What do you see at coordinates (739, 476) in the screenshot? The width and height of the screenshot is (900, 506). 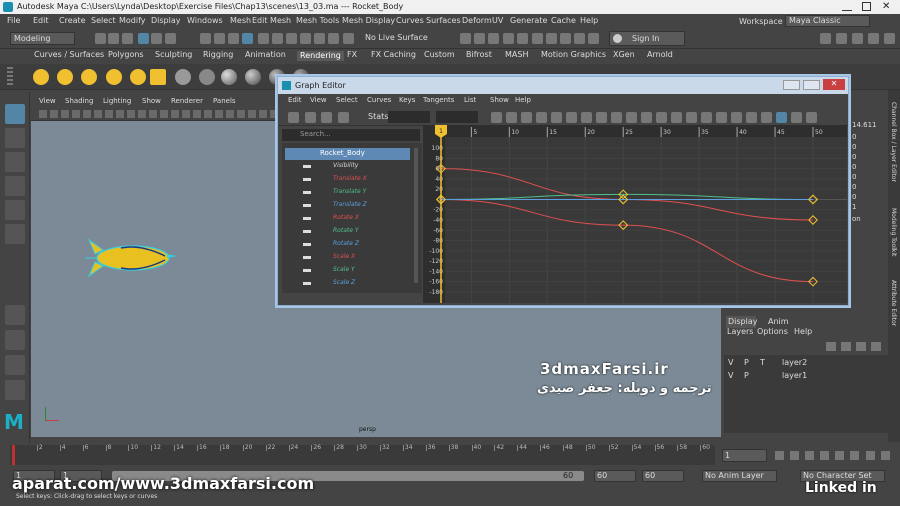 I see `anim-layer-dropdown: No Anim Layer` at bounding box center [739, 476].